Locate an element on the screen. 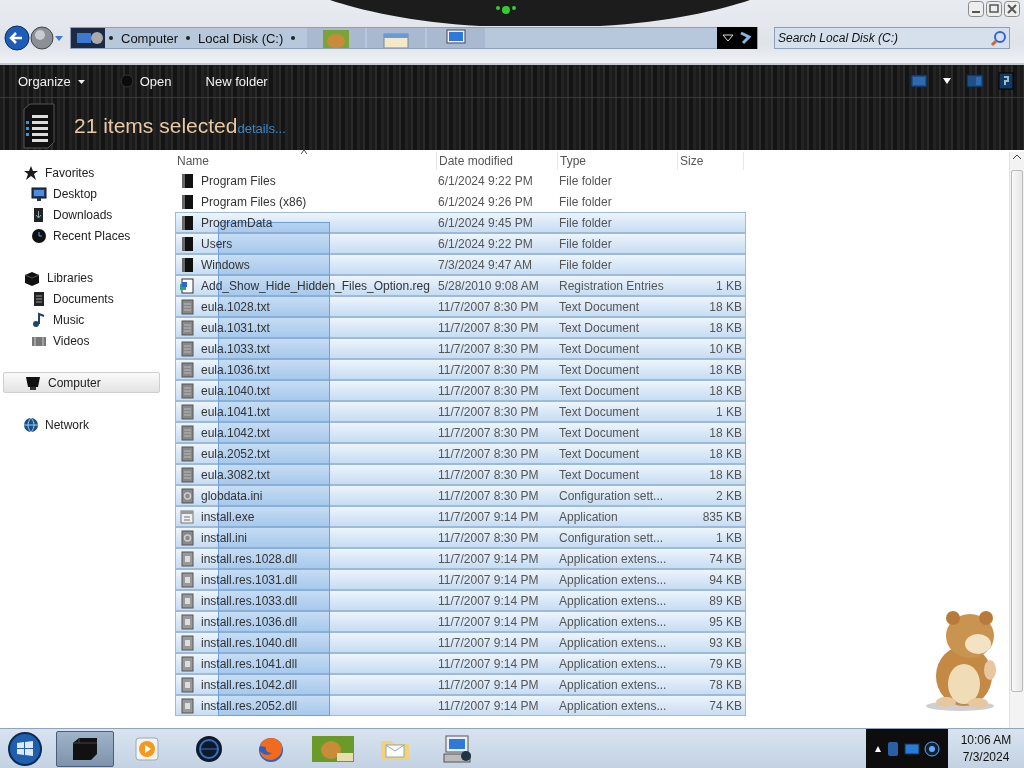  file-row: eula.1036.txt 11/7/2007 8:30 PM Text Document 18 KB is located at coordinates (460, 369).